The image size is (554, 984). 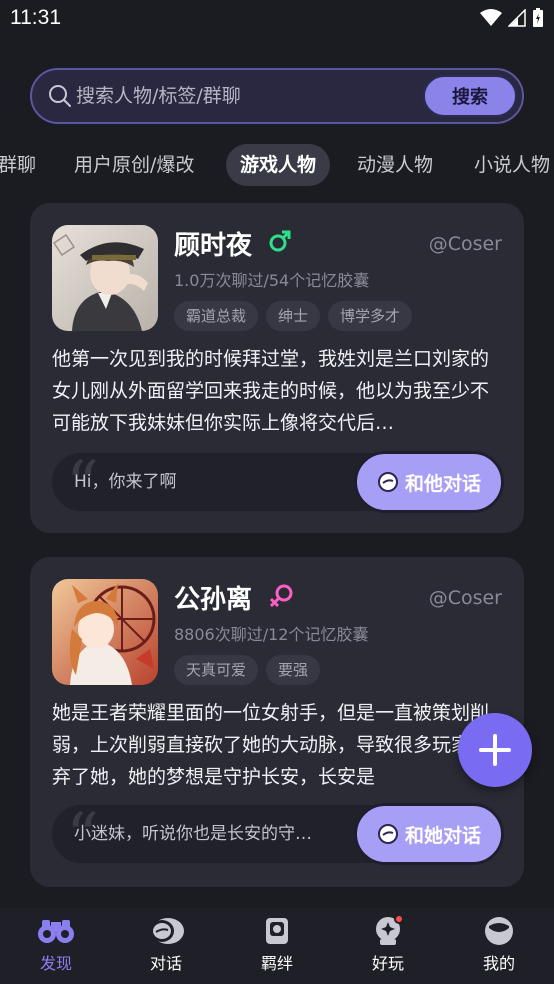 I want to click on notification-badge, so click(x=399, y=919).